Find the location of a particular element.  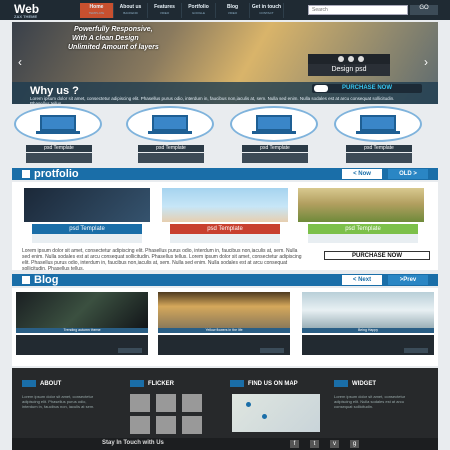

blog-title: Blog is located at coordinates (46, 280).